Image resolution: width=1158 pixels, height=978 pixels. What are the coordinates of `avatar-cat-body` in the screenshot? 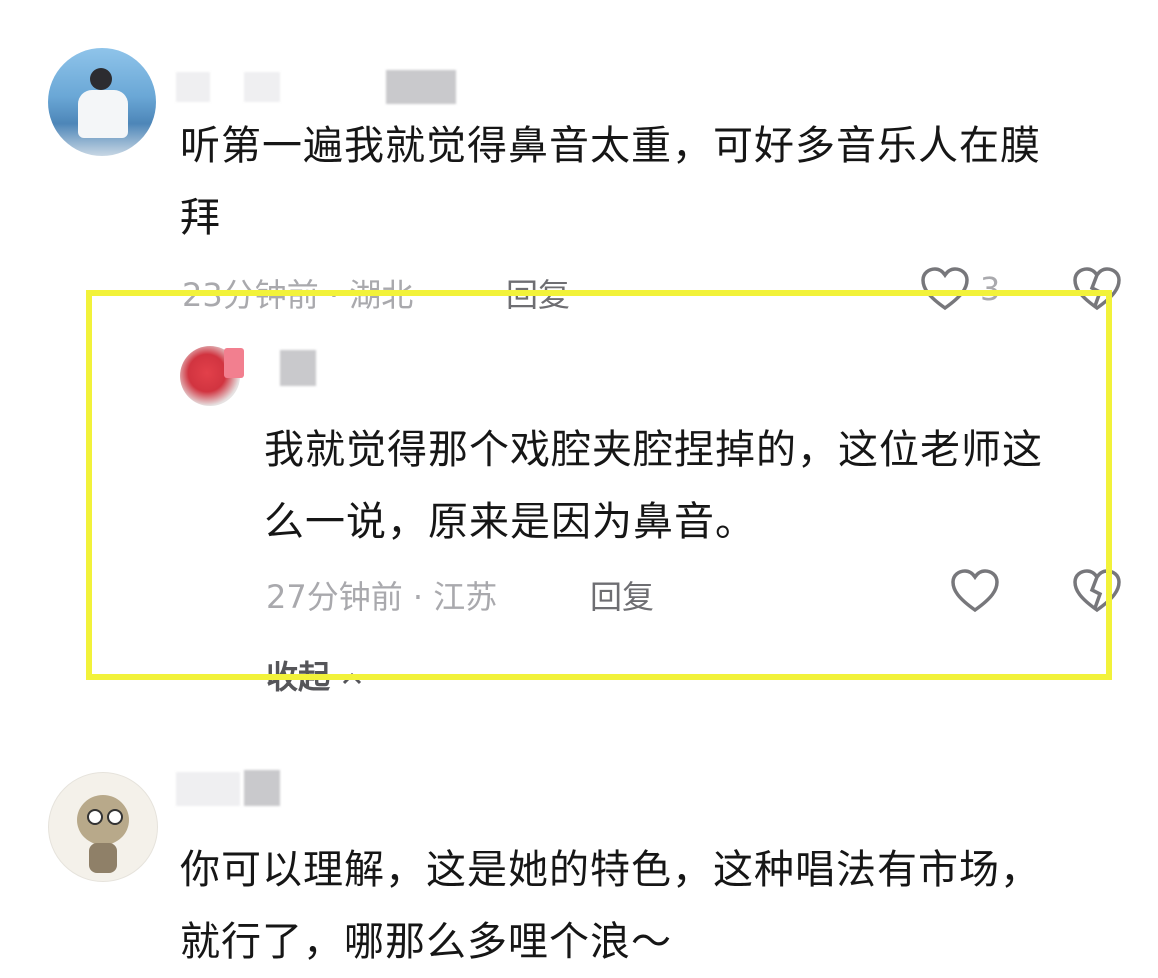 It's located at (103, 858).